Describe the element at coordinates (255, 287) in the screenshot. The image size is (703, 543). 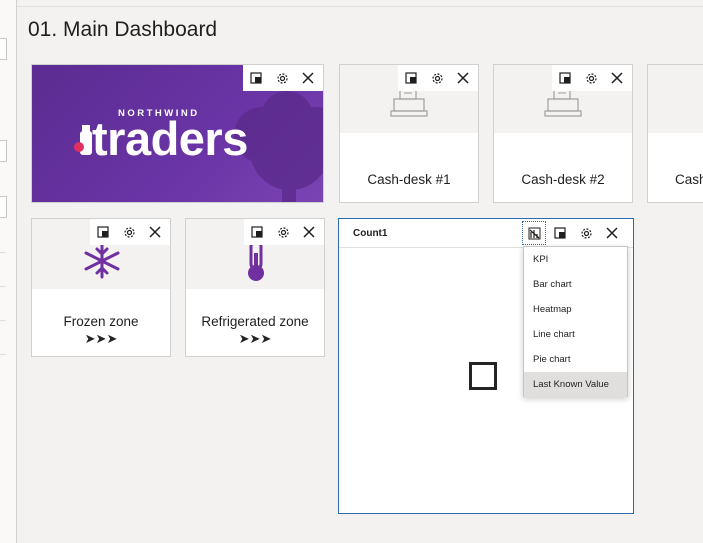
I see `refrigerated-zone-tile: Refrigerated zone ➤➤➤` at that location.